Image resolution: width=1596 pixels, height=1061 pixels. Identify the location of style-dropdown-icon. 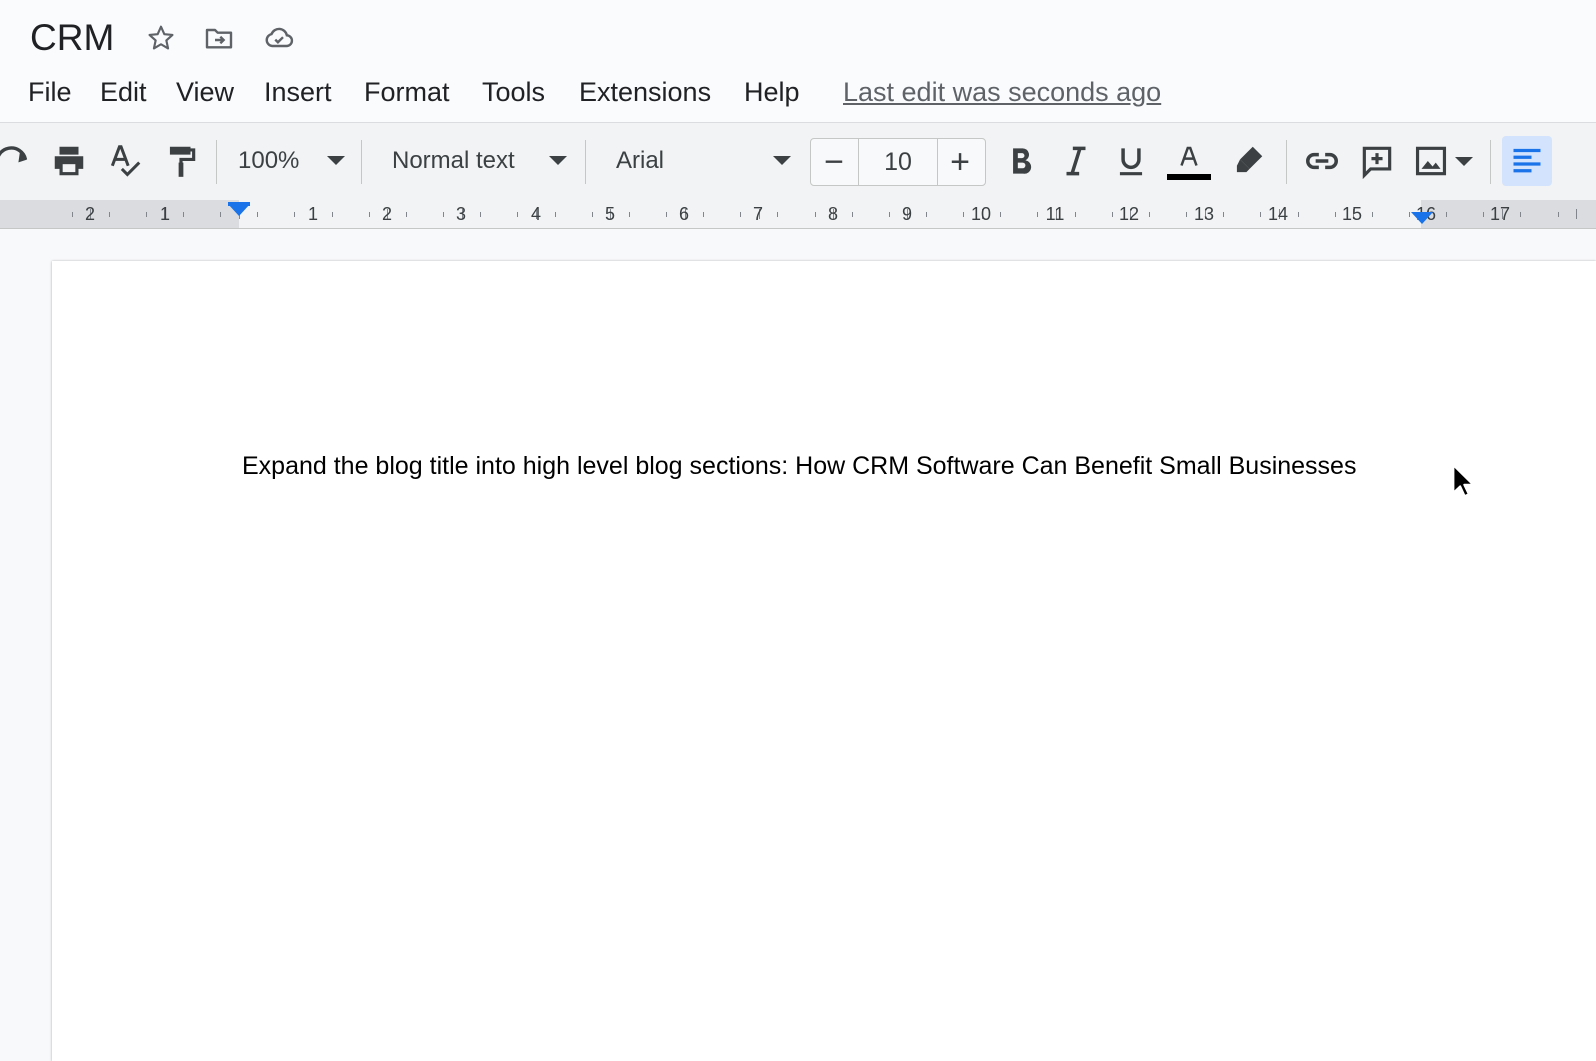
(558, 160).